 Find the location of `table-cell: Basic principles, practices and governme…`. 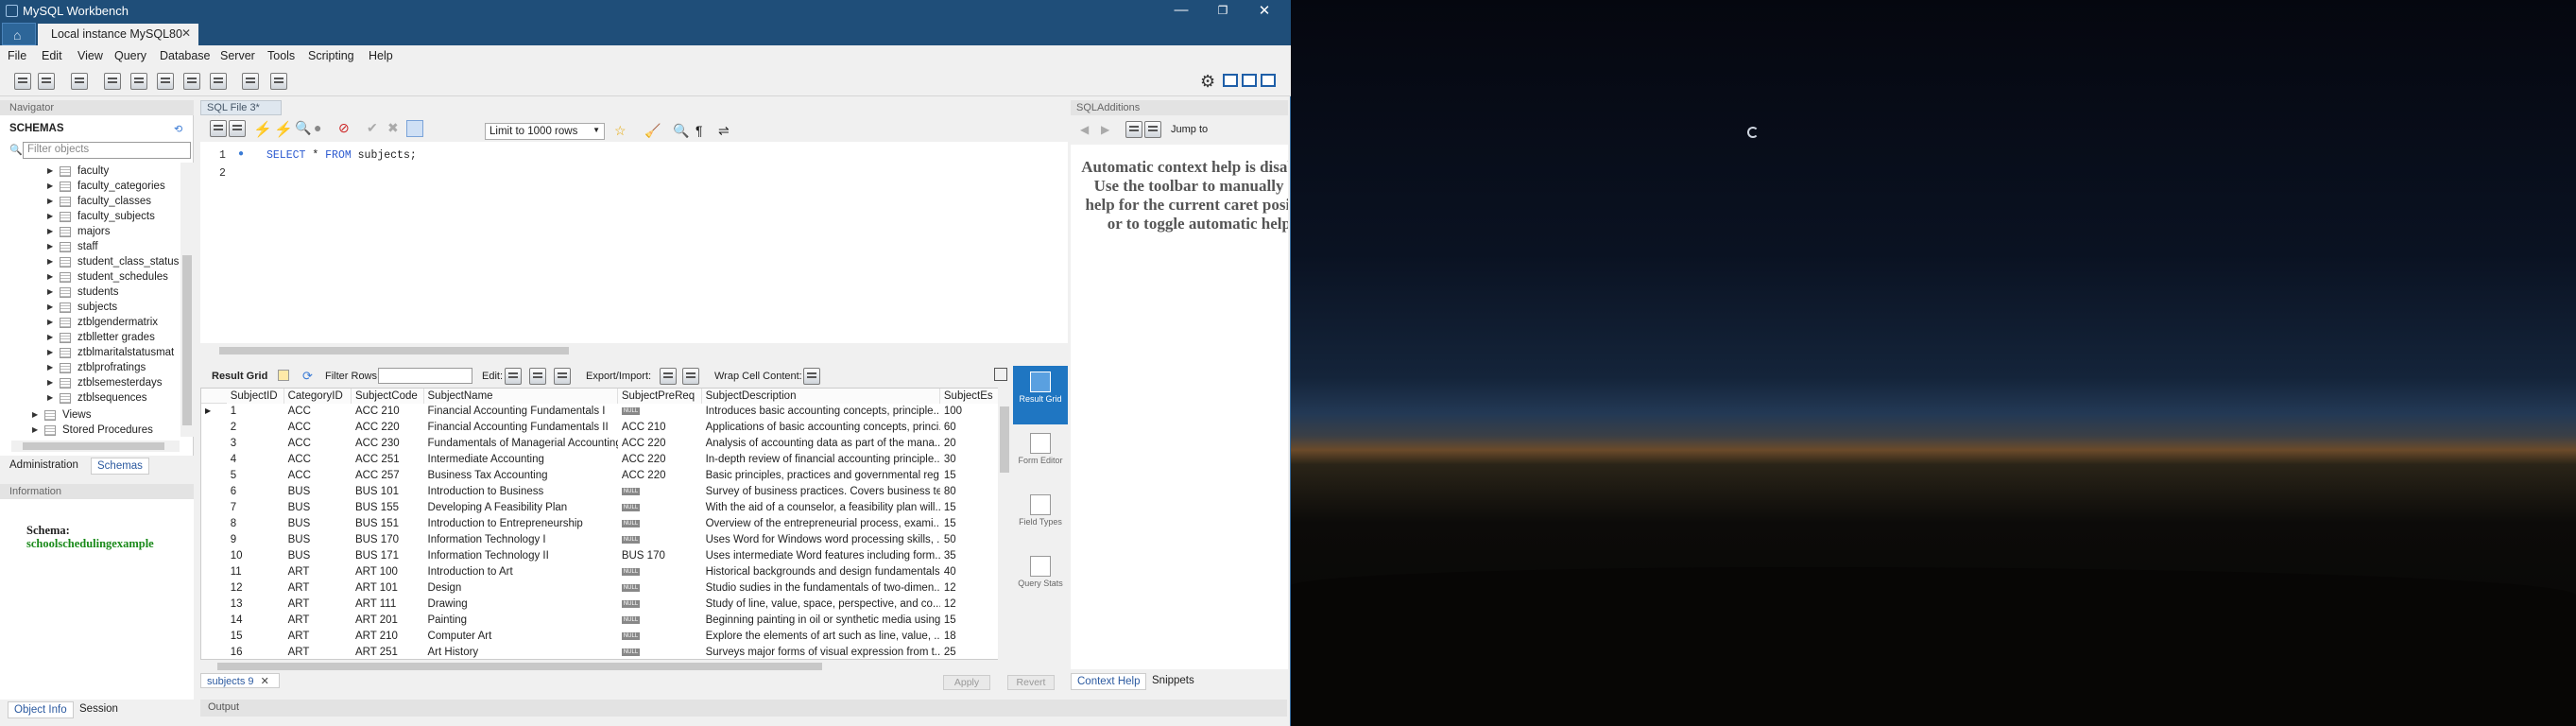

table-cell: Basic principles, practices and governme… is located at coordinates (821, 477).